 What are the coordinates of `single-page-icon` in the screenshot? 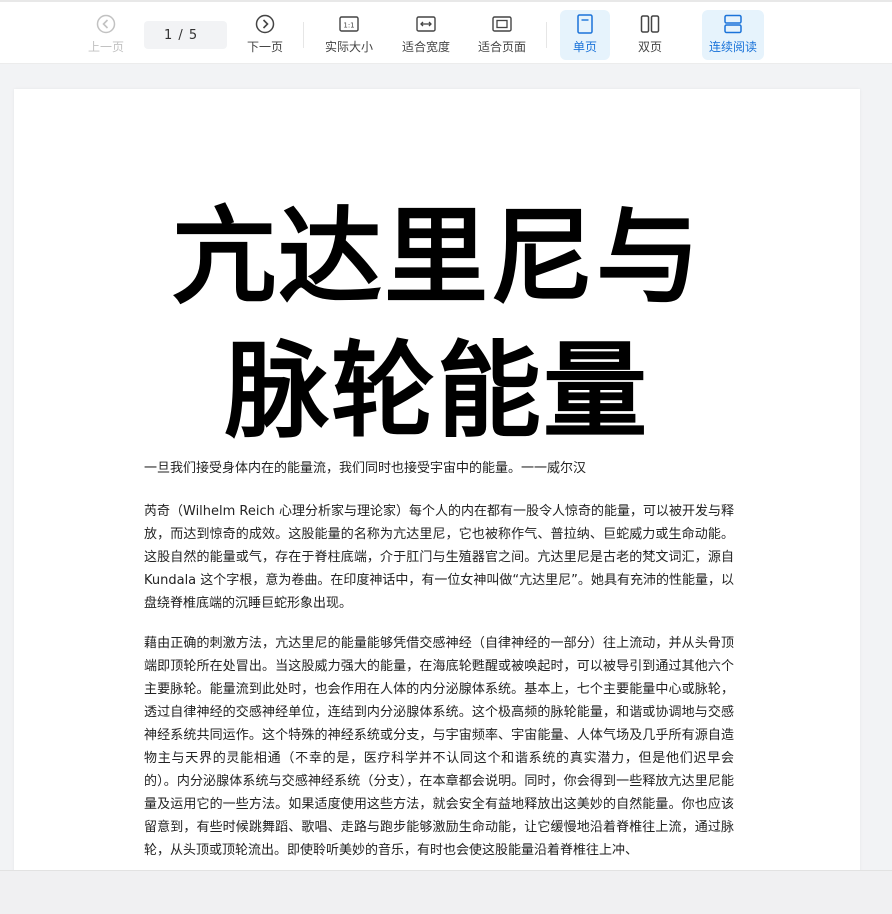 It's located at (585, 24).